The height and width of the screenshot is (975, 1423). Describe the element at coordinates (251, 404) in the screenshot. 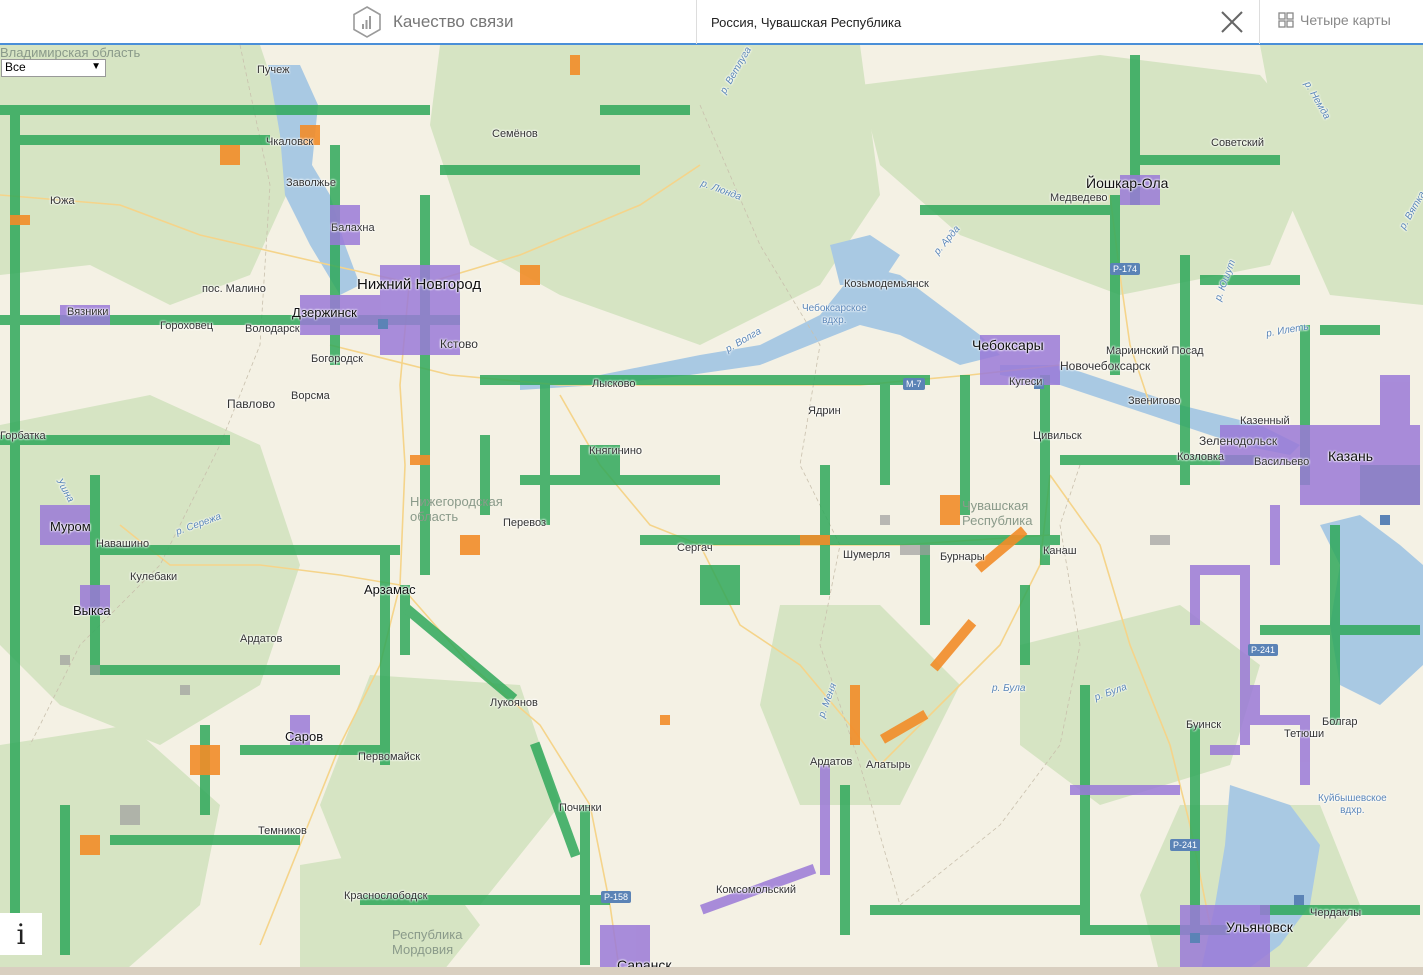

I see `town-label: Павлово` at that location.